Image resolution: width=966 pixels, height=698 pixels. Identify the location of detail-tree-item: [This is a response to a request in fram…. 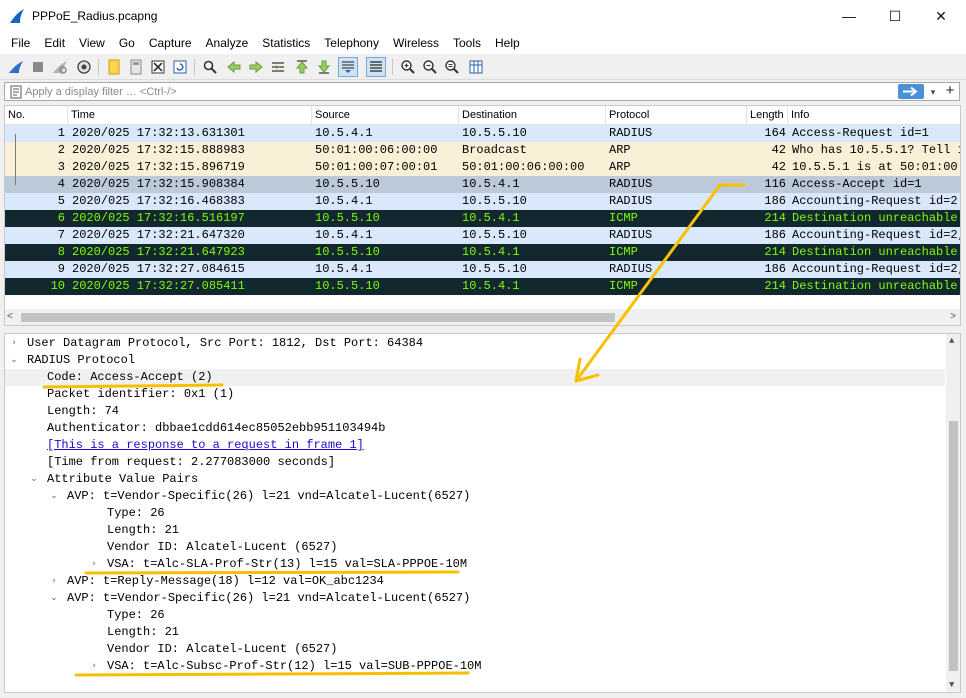
(475, 445).